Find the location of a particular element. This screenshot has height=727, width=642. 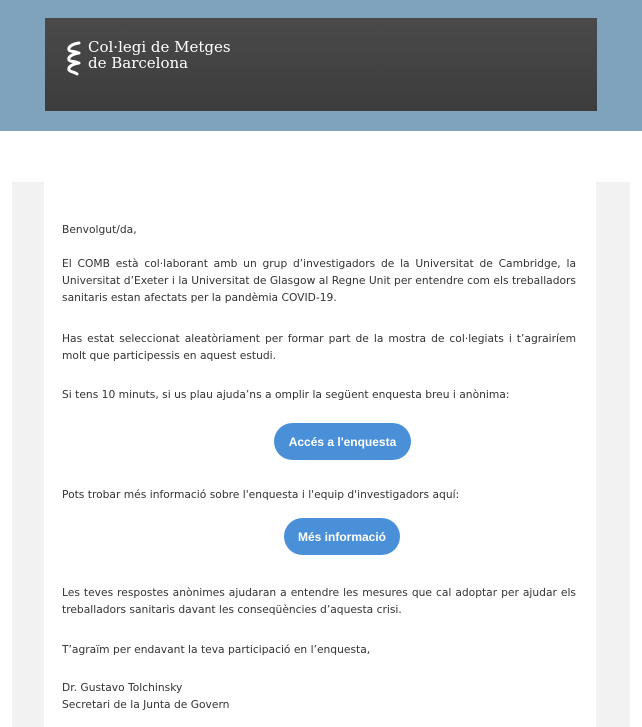

survey-access-button: Accés a l'enquesta is located at coordinates (342, 441).